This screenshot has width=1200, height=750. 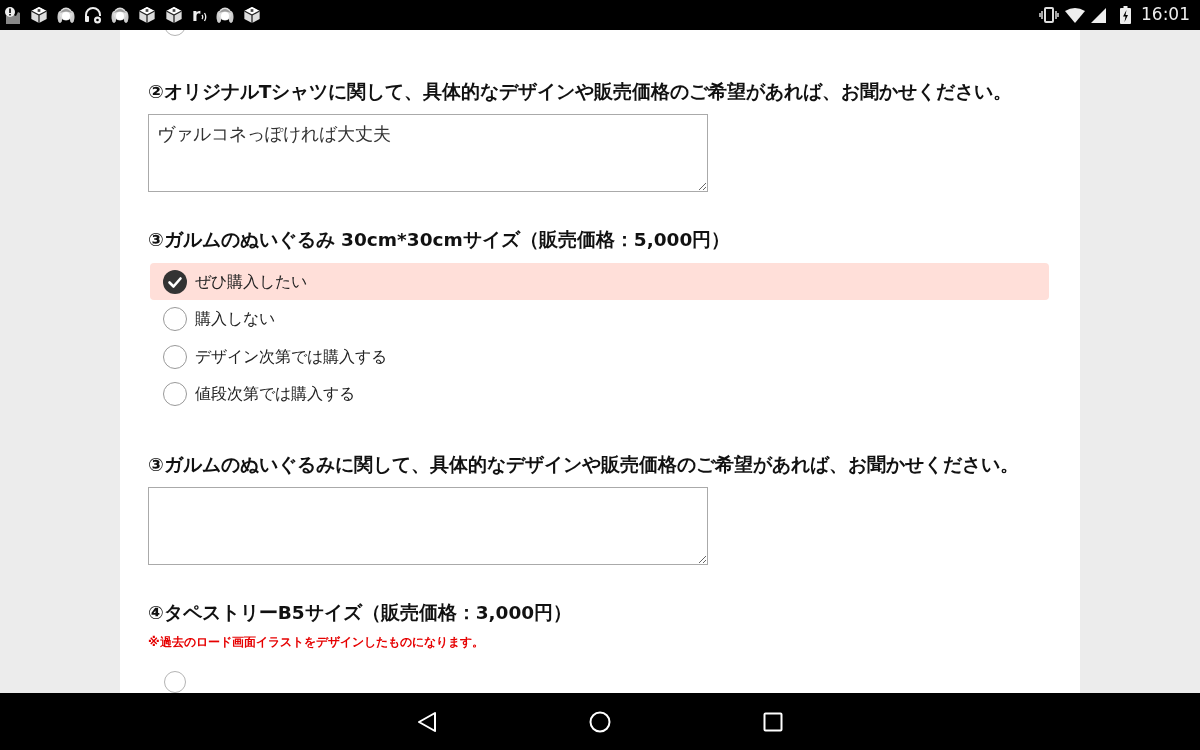 What do you see at coordinates (1125, 15) in the screenshot?
I see `battery-charging-icon` at bounding box center [1125, 15].